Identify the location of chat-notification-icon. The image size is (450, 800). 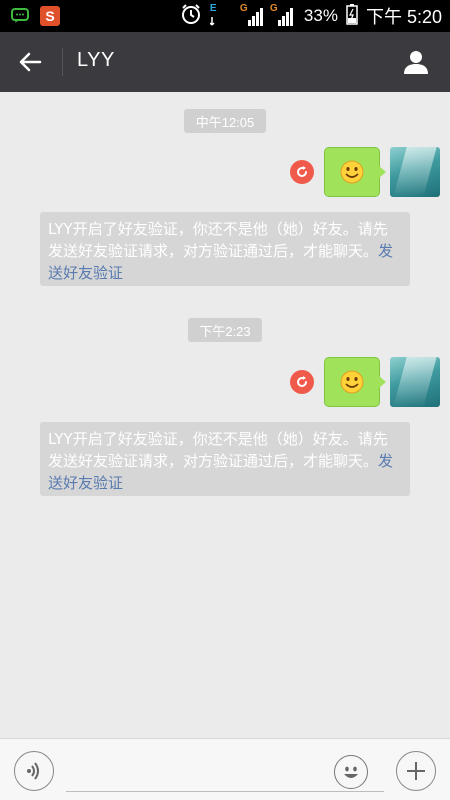
(20, 16).